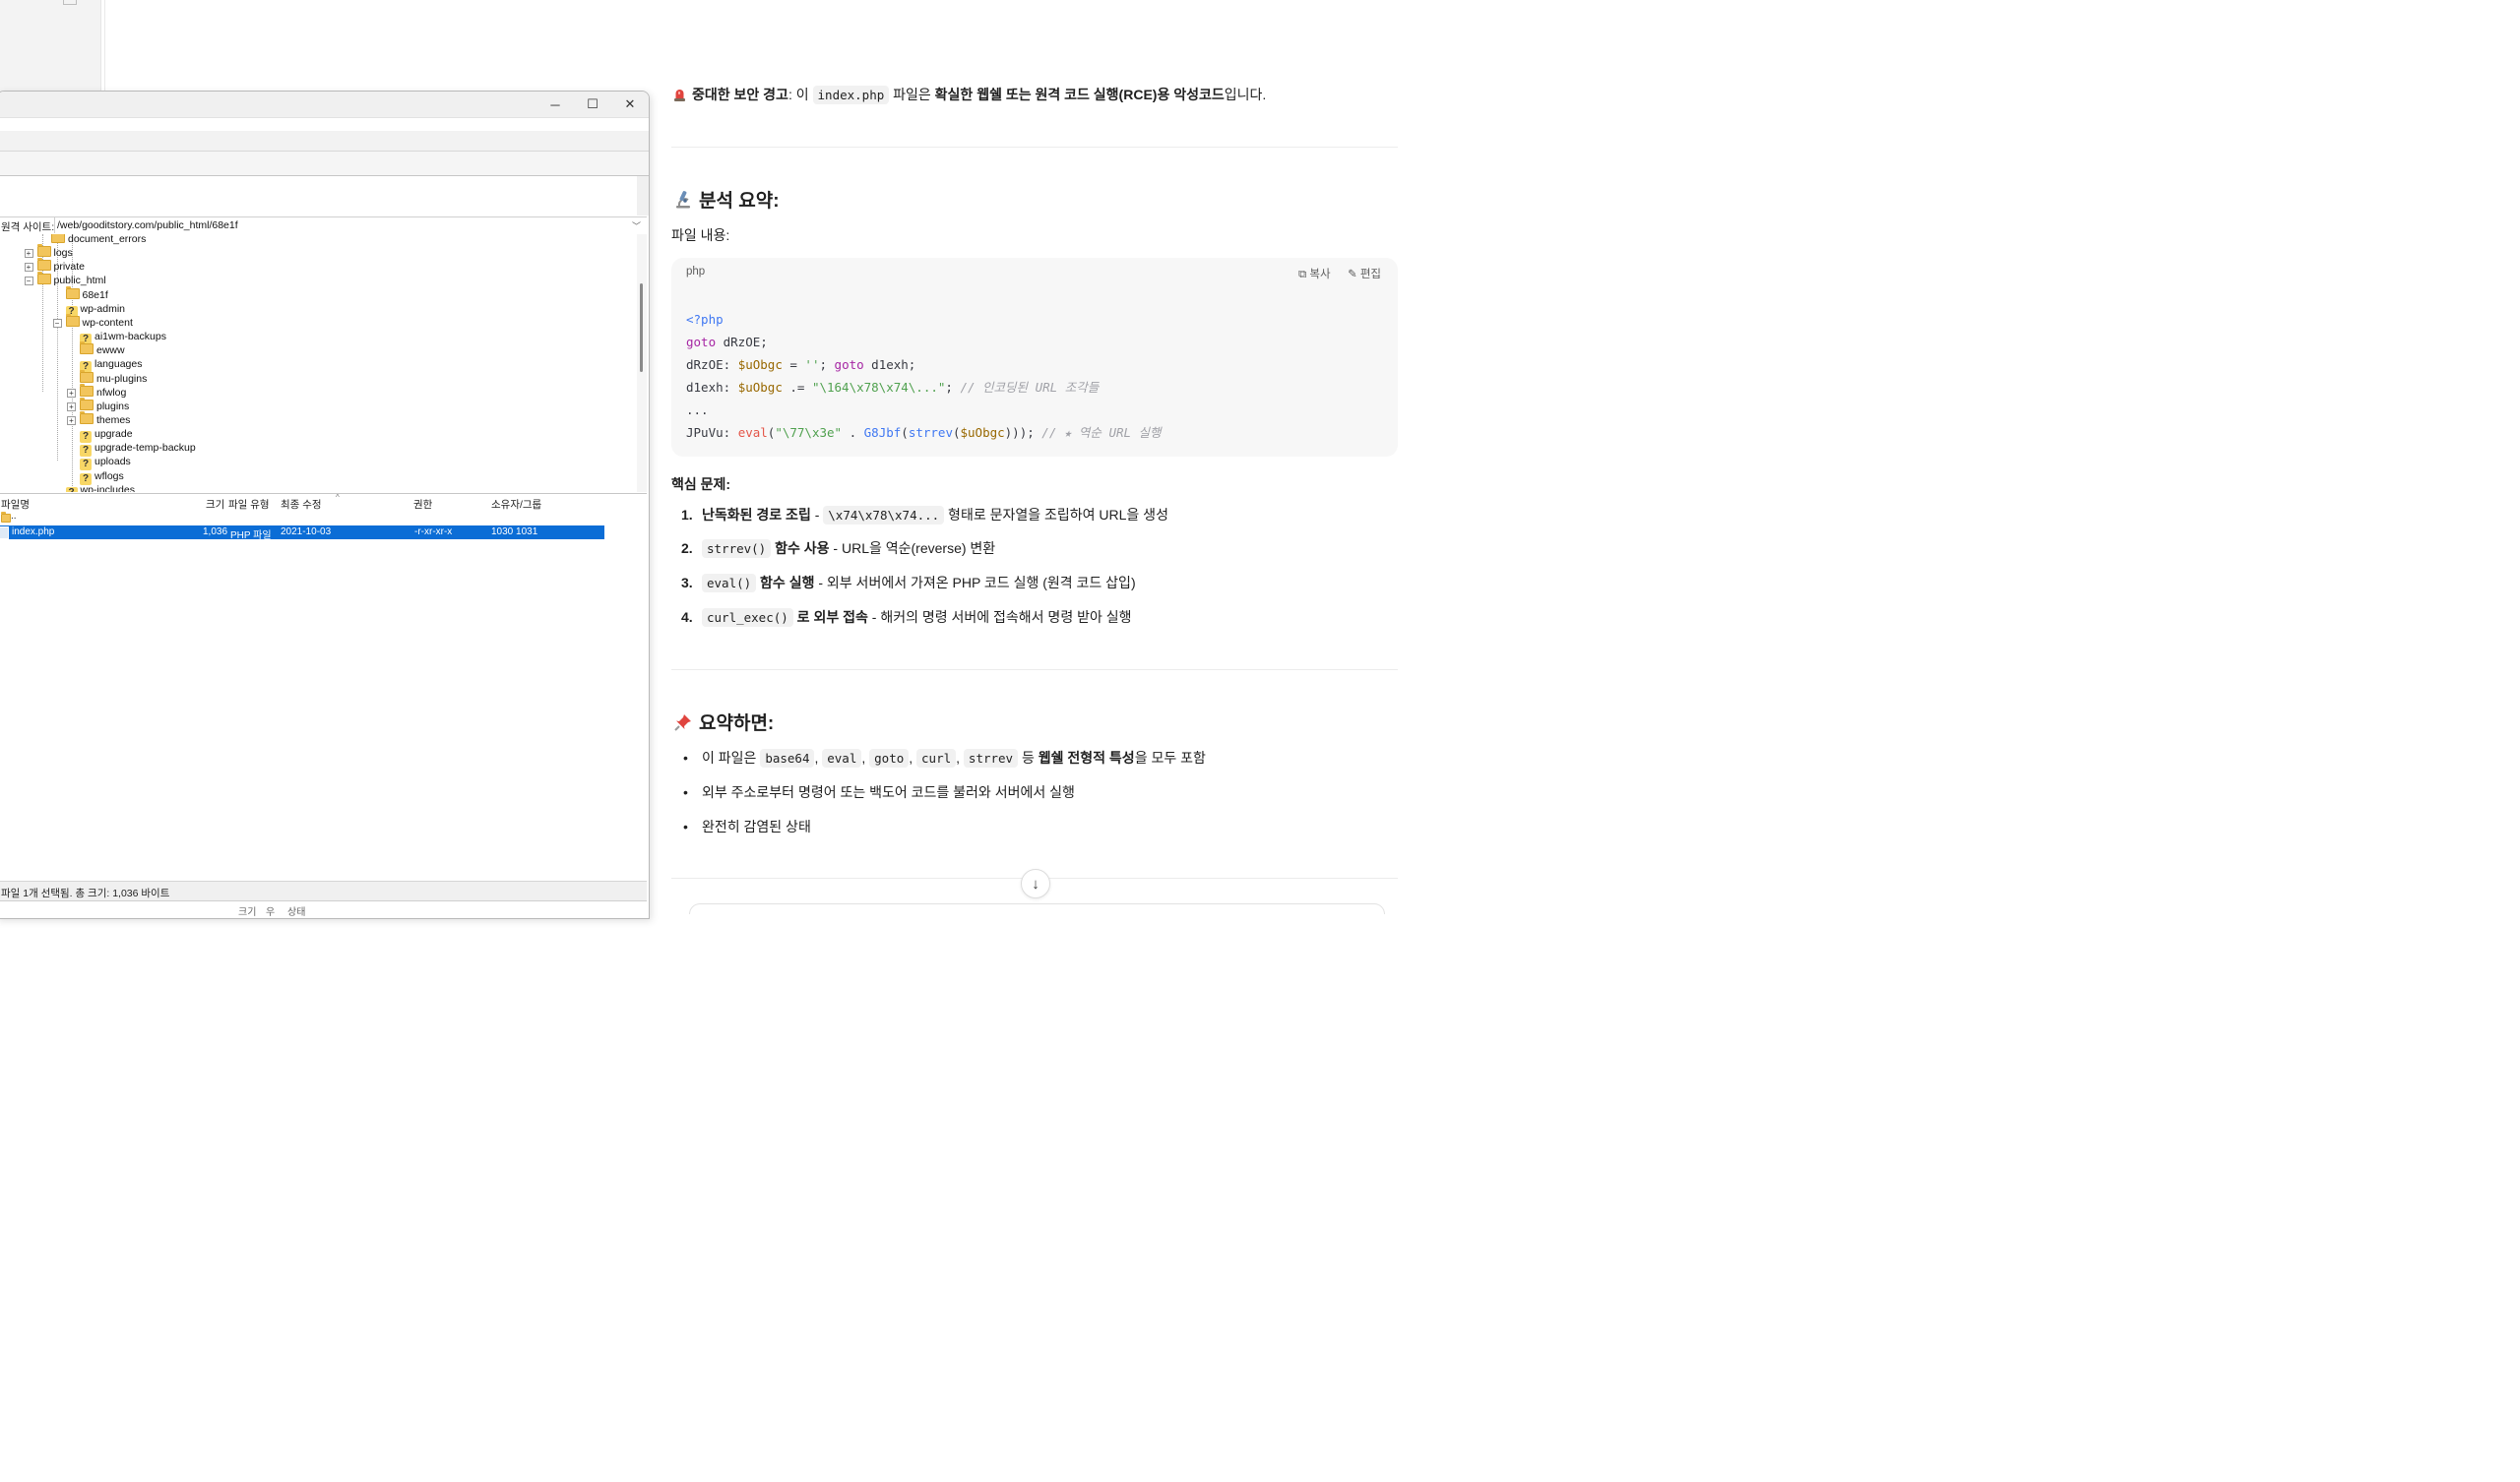 The width and height of the screenshot is (2520, 1482). I want to click on tree-item: ? languages, so click(111, 365).